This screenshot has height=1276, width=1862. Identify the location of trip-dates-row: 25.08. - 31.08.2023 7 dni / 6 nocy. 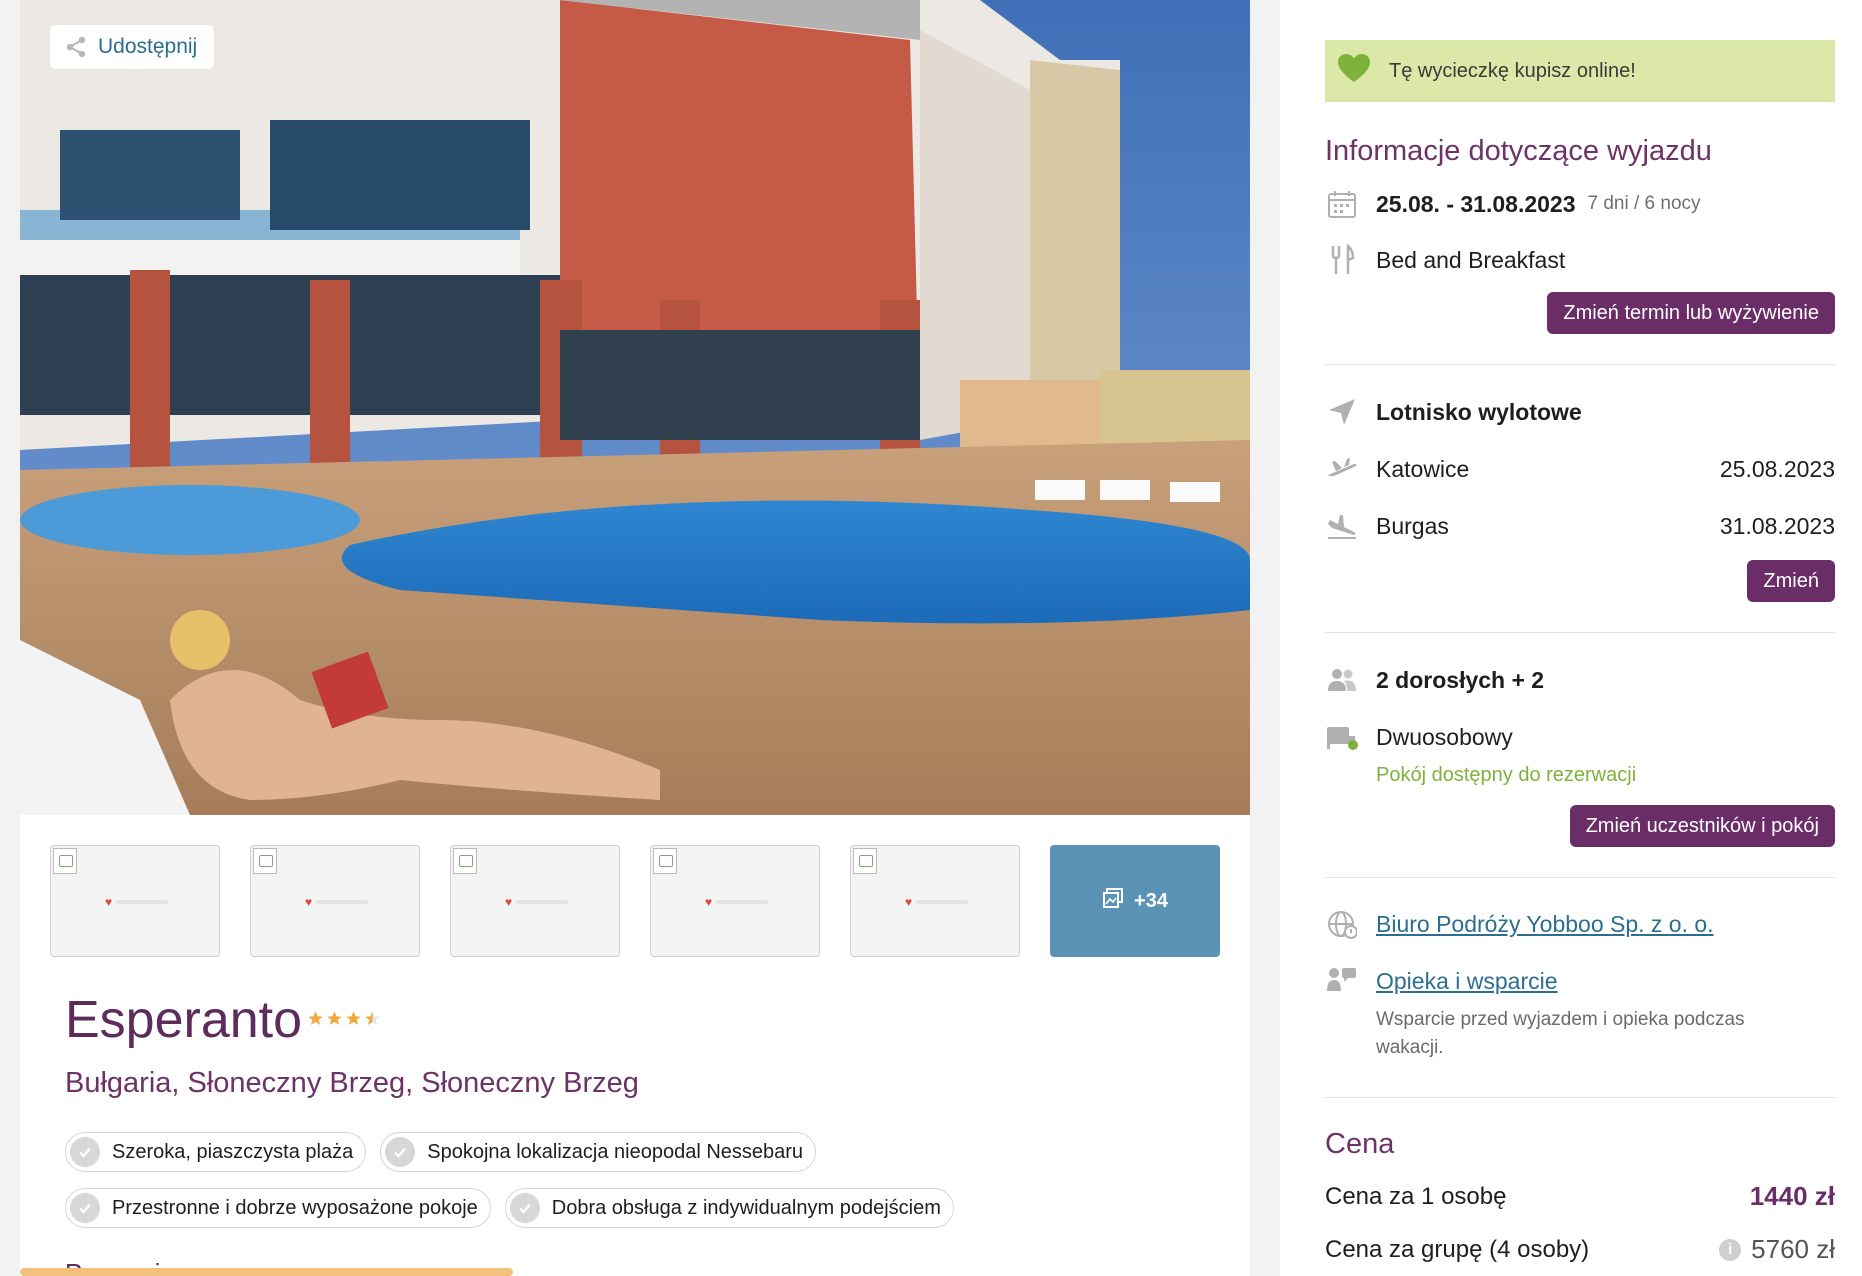
(1580, 204).